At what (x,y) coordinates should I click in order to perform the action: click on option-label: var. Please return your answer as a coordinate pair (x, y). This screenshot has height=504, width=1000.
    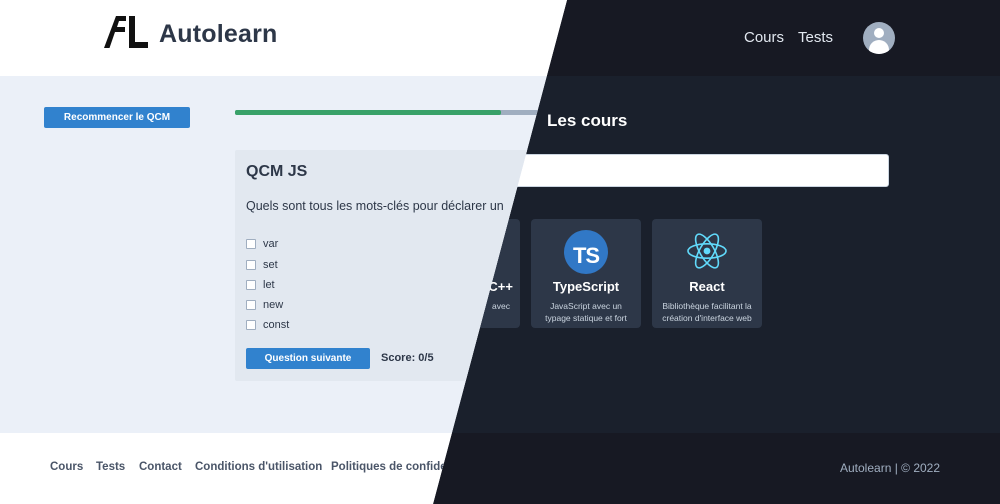
    Looking at the image, I should click on (271, 244).